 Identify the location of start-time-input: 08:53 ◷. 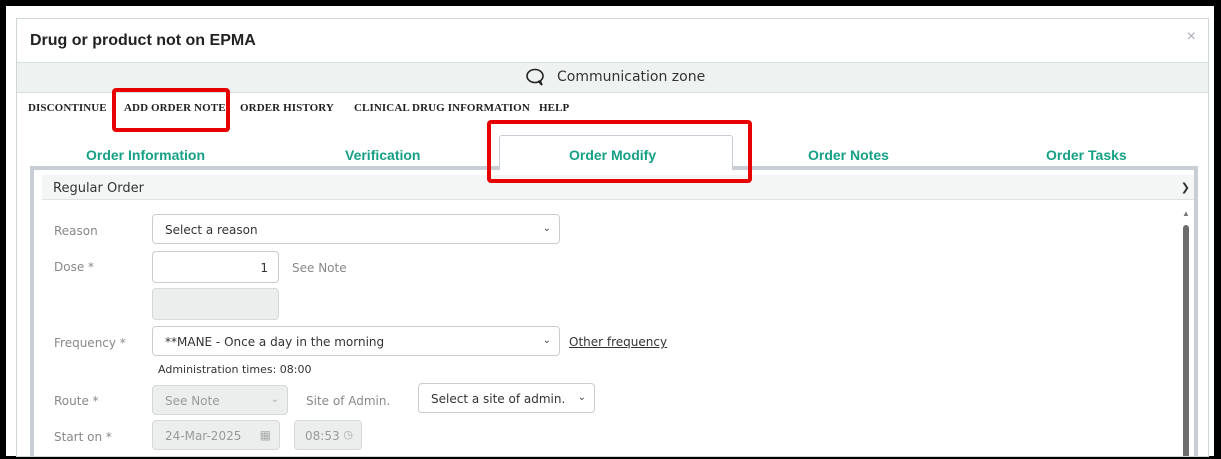
(328, 435).